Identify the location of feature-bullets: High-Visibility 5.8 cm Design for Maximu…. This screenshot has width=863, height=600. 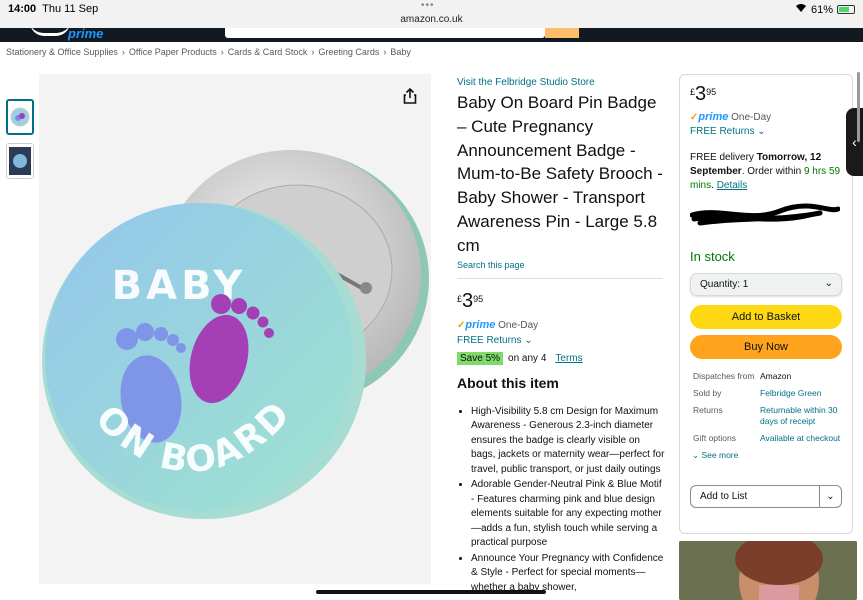
(562, 500).